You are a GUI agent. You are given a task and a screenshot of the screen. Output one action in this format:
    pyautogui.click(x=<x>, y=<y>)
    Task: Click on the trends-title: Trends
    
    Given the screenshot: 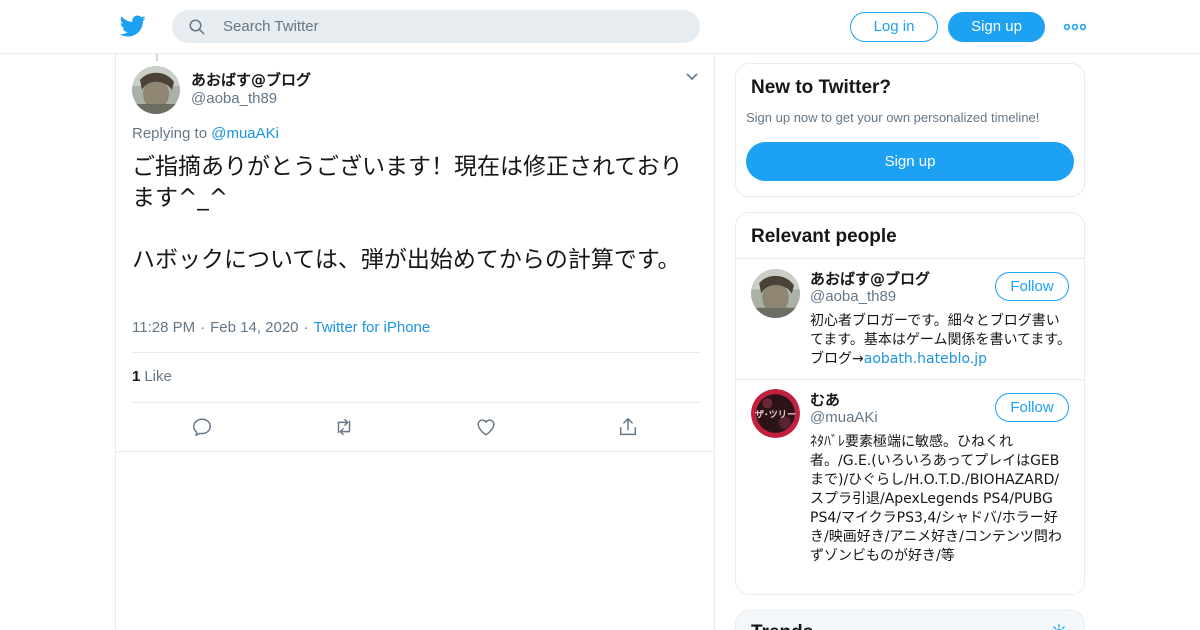 What is the action you would take?
    pyautogui.click(x=782, y=626)
    